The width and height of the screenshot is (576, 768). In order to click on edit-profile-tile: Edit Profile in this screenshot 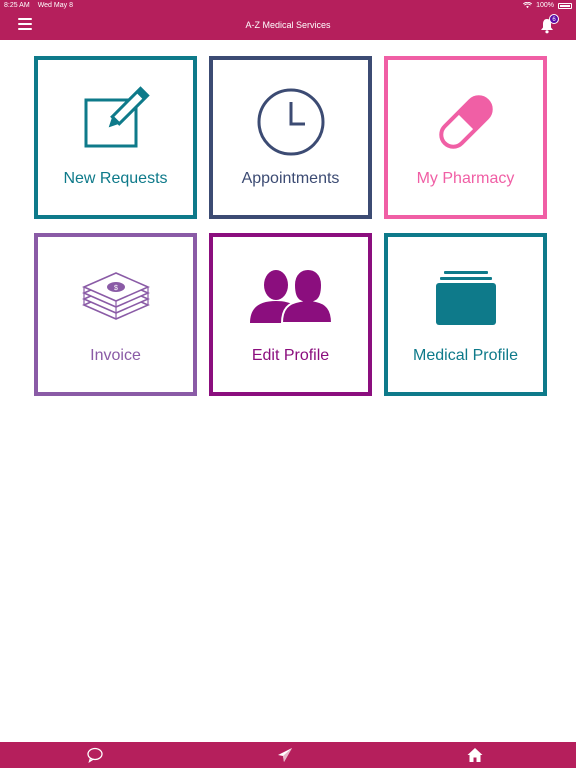, I will do `click(290, 314)`.